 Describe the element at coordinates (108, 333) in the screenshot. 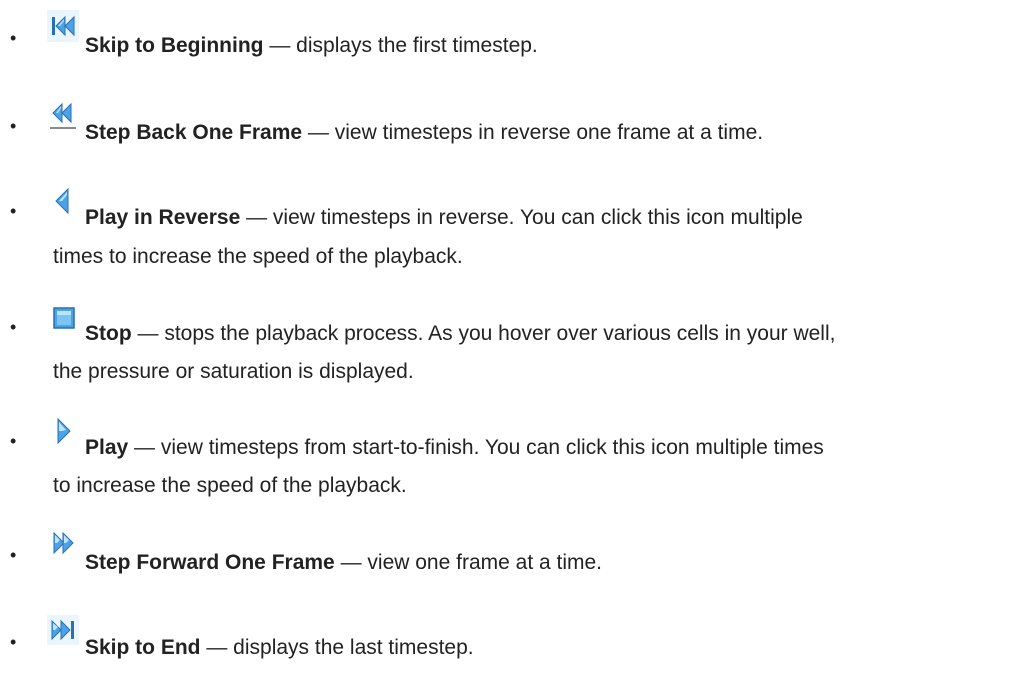

I see `item-term: Stop` at that location.